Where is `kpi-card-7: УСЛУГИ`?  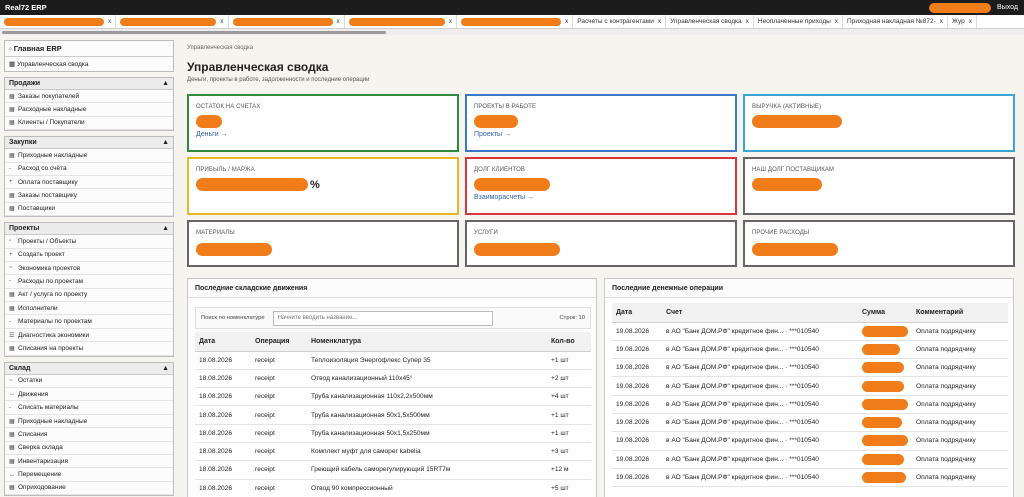 kpi-card-7: УСЛУГИ is located at coordinates (601, 243).